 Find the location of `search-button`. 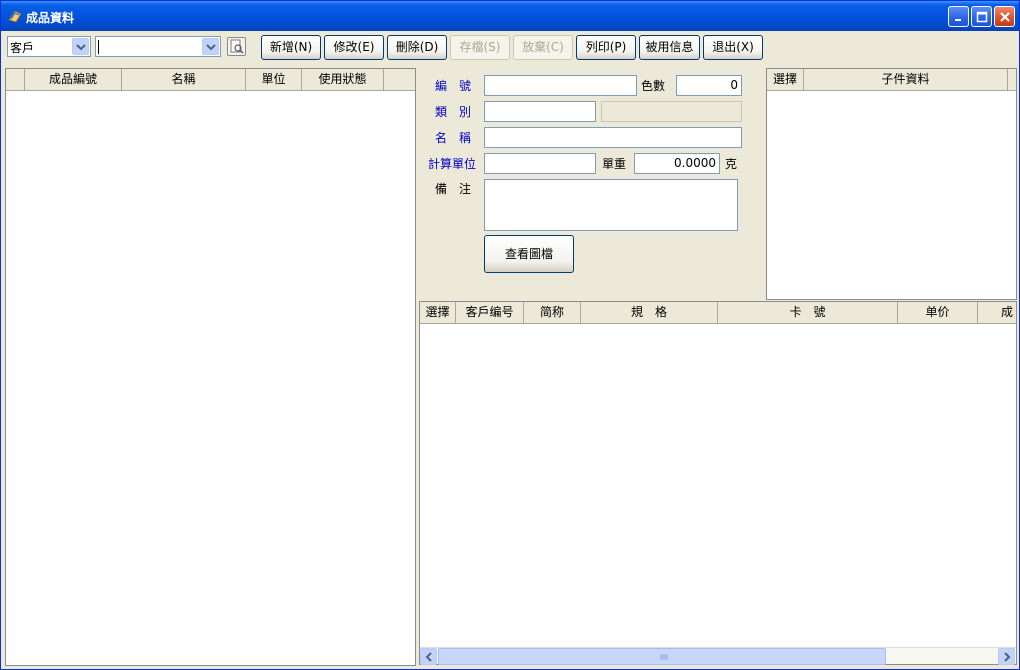

search-button is located at coordinates (236, 46).